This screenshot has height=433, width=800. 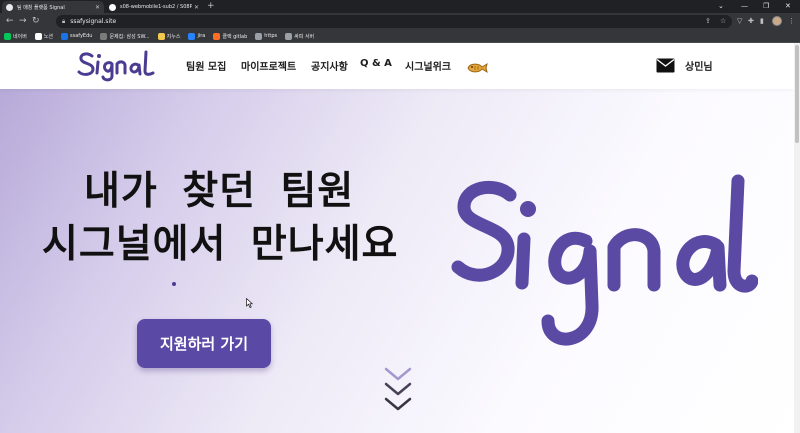 I want to click on browser-tab-active: 팀 매칭 플랫폼 Signal ✕, so click(x=53, y=7).